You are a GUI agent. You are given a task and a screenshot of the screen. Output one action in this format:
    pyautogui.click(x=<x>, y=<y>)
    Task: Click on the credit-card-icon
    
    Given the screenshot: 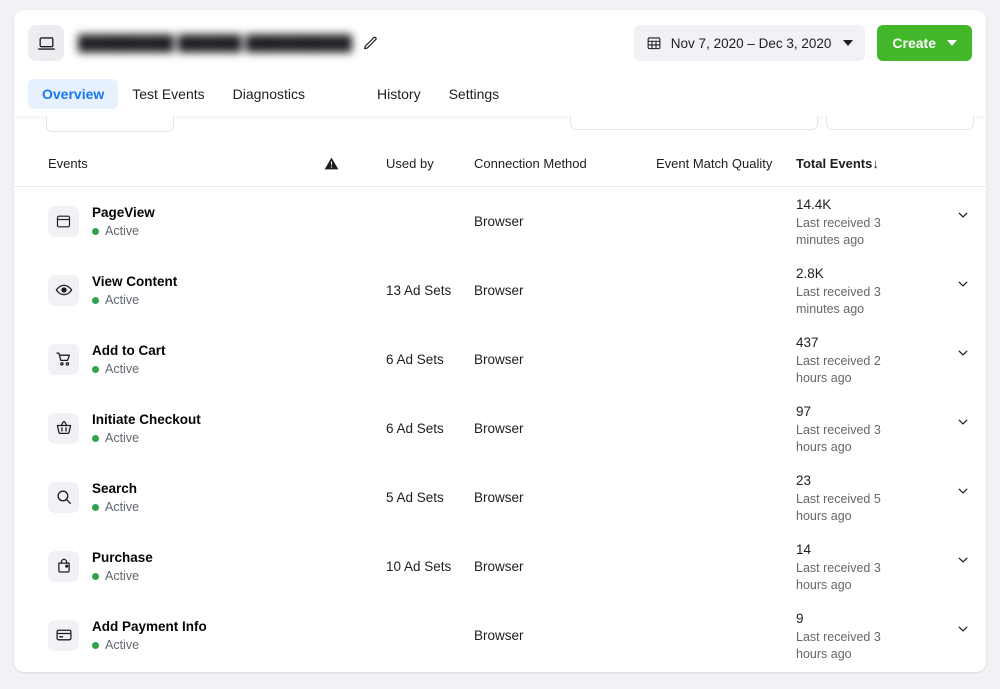 What is the action you would take?
    pyautogui.click(x=63, y=635)
    